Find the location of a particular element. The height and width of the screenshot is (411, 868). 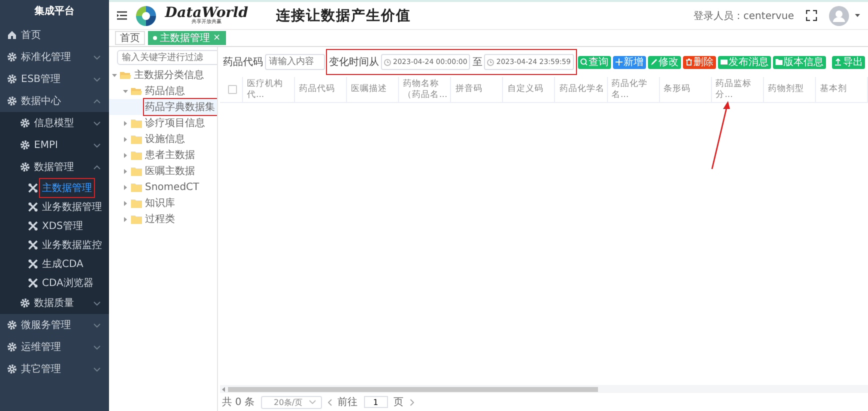

column-header: 药品化学名 is located at coordinates (581, 89).